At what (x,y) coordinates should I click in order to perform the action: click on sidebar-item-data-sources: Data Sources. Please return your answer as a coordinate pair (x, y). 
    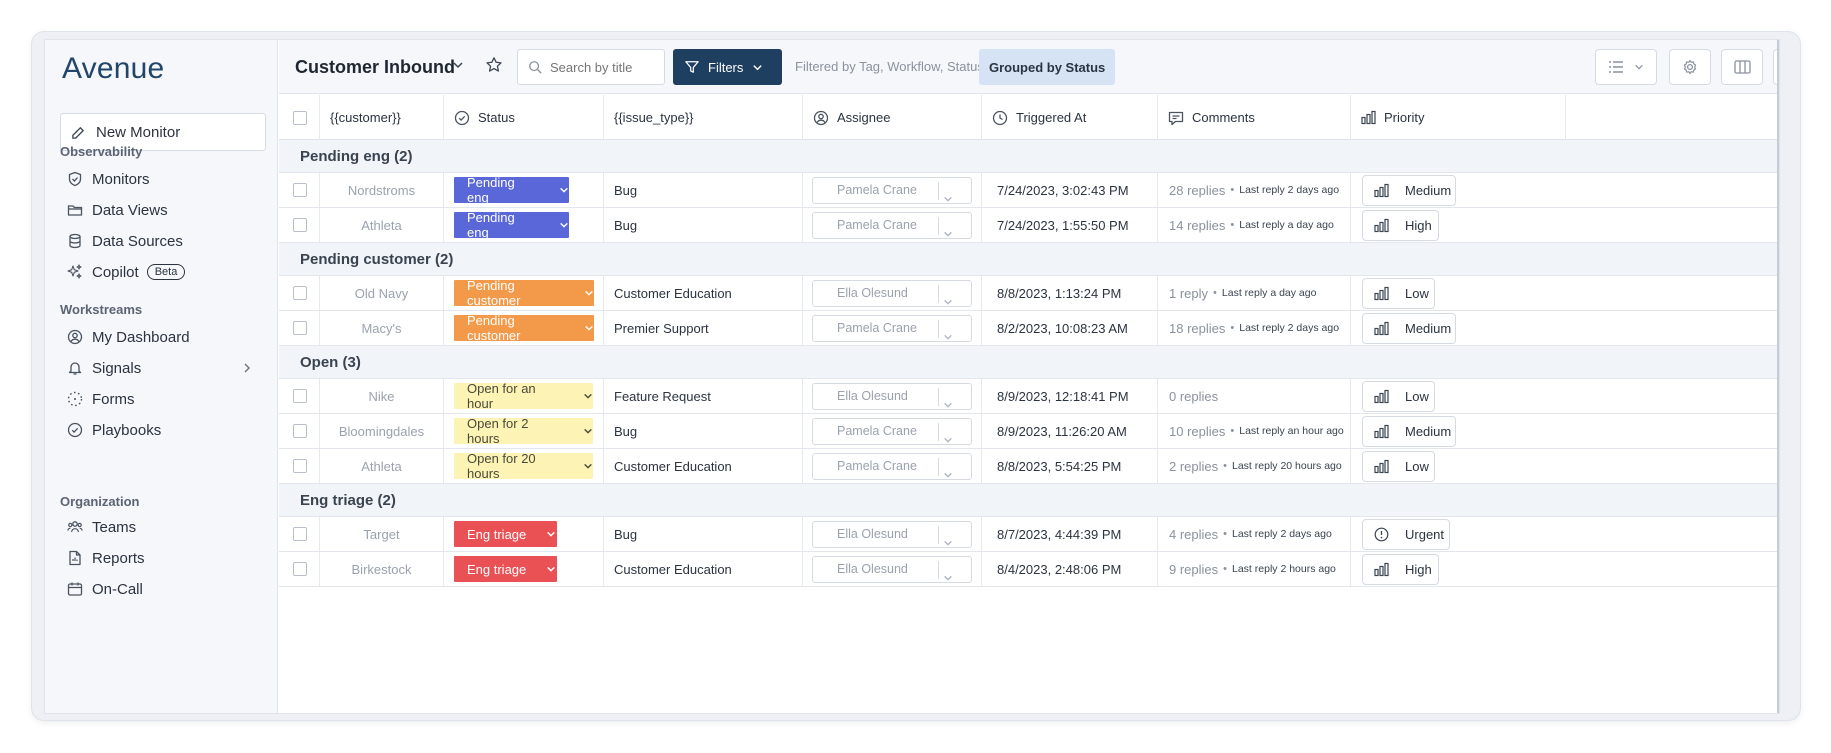
    Looking at the image, I should click on (167, 241).